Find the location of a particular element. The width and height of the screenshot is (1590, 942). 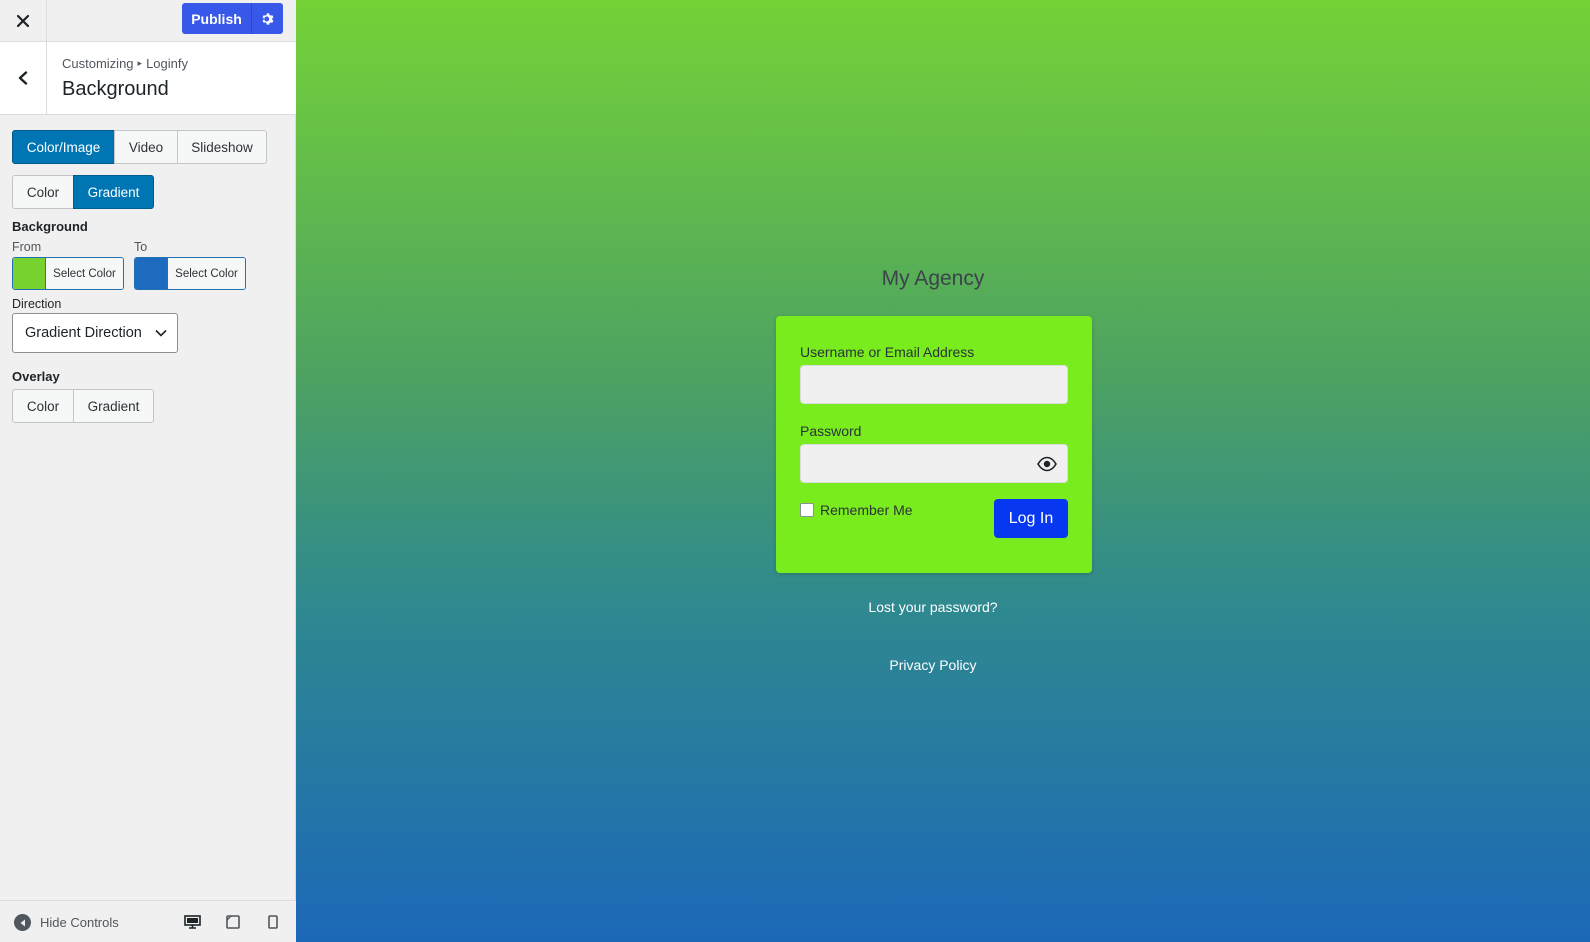

publish-button-group: Publish is located at coordinates (232, 18).